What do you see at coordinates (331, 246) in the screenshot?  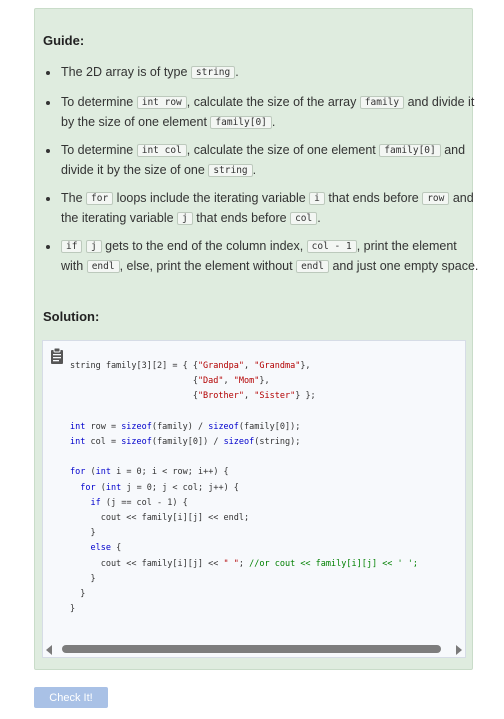 I see `inline-code: col - 1` at bounding box center [331, 246].